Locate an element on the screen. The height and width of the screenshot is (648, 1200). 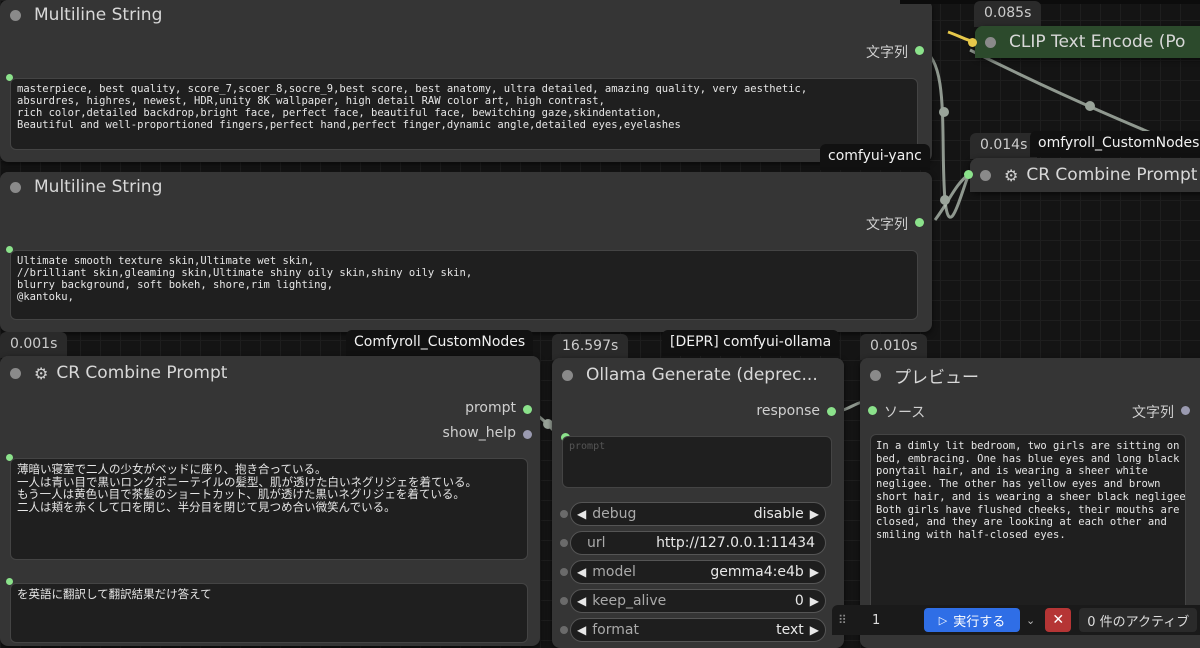
widget-label: keep_alive is located at coordinates (629, 601).